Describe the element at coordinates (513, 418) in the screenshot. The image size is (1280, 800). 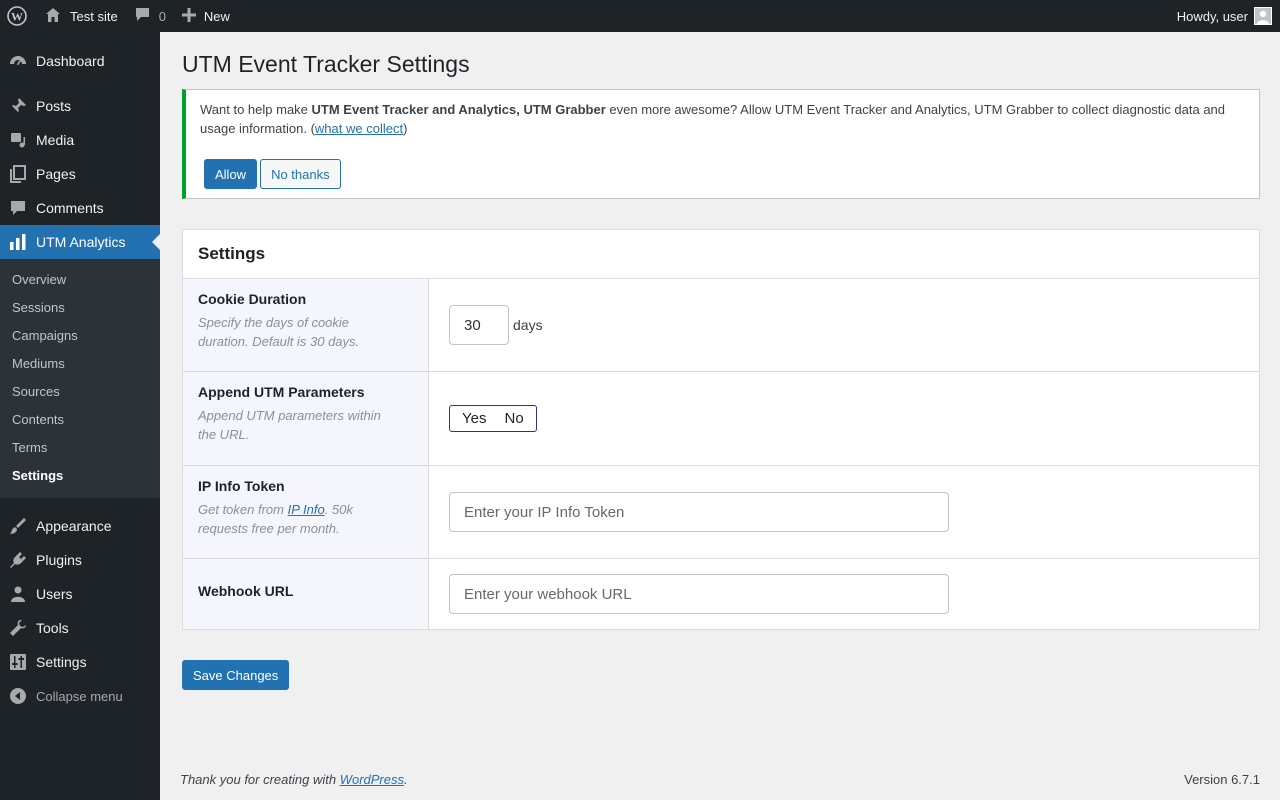
I see `toggle-no-option: No` at that location.